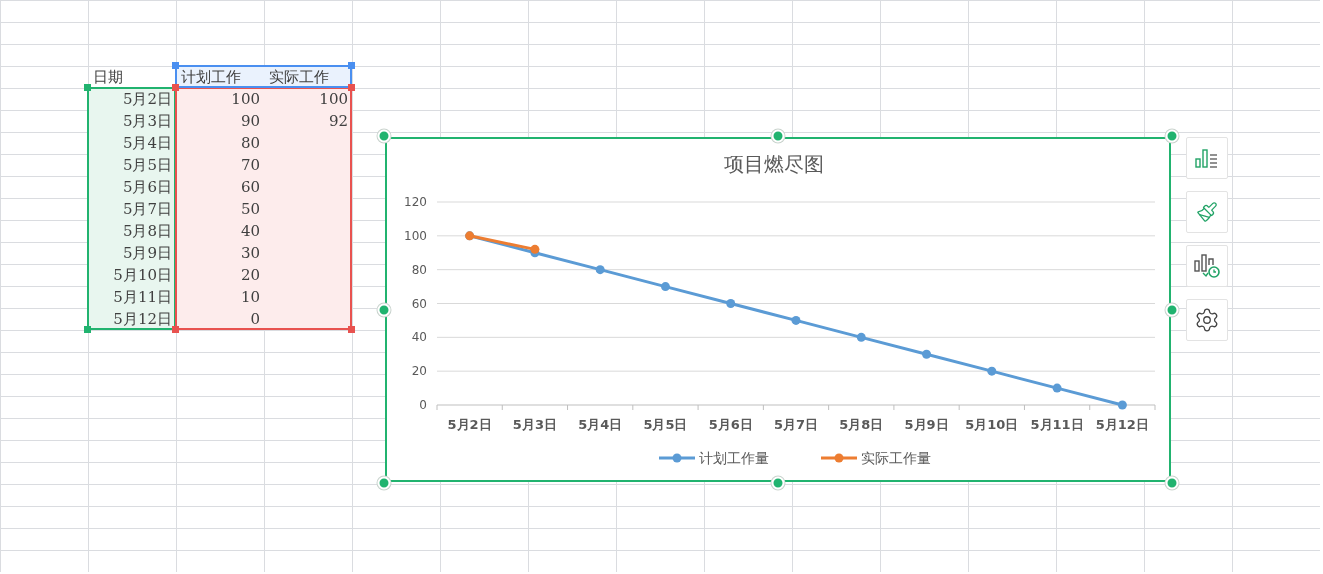 Image resolution: width=1323 pixels, height=574 pixels. I want to click on number-cell-text: 80, so click(250, 143).